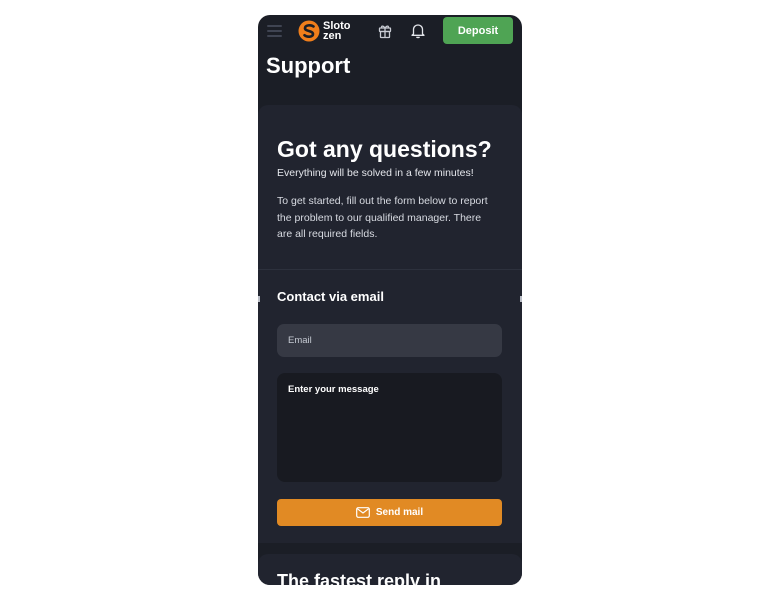 The width and height of the screenshot is (780, 600). Describe the element at coordinates (384, 149) in the screenshot. I see `card-title: Got any questions?` at that location.